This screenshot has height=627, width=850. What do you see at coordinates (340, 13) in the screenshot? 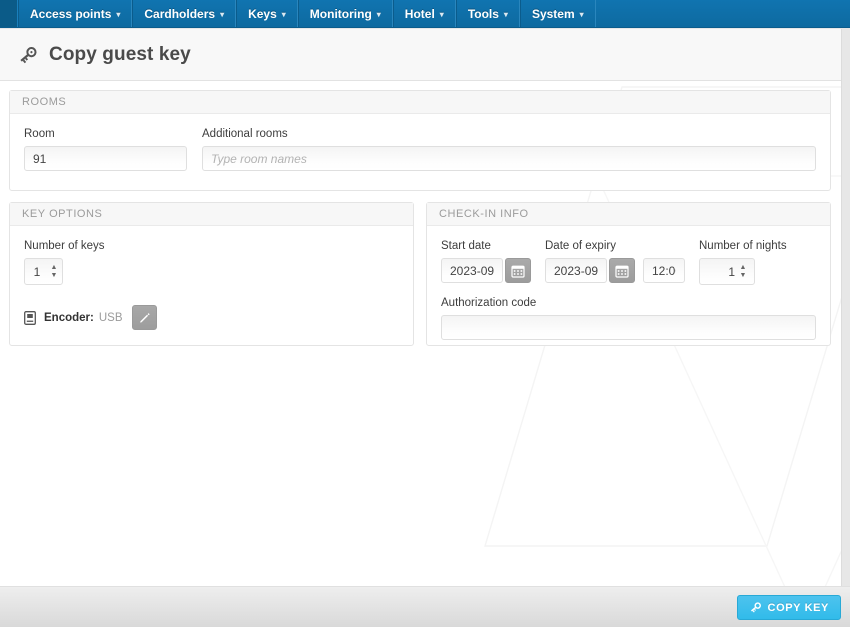
I see `nav-item-label: Monitoring` at bounding box center [340, 13].